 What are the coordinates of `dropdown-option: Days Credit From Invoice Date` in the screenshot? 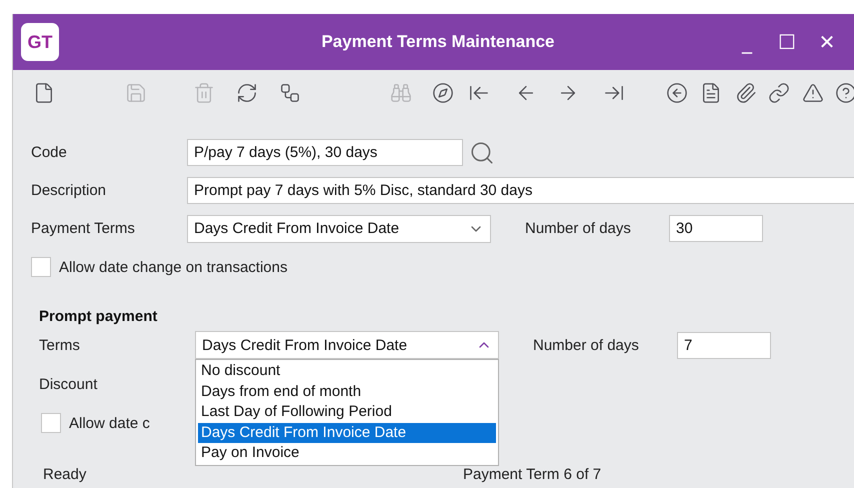 It's located at (347, 432).